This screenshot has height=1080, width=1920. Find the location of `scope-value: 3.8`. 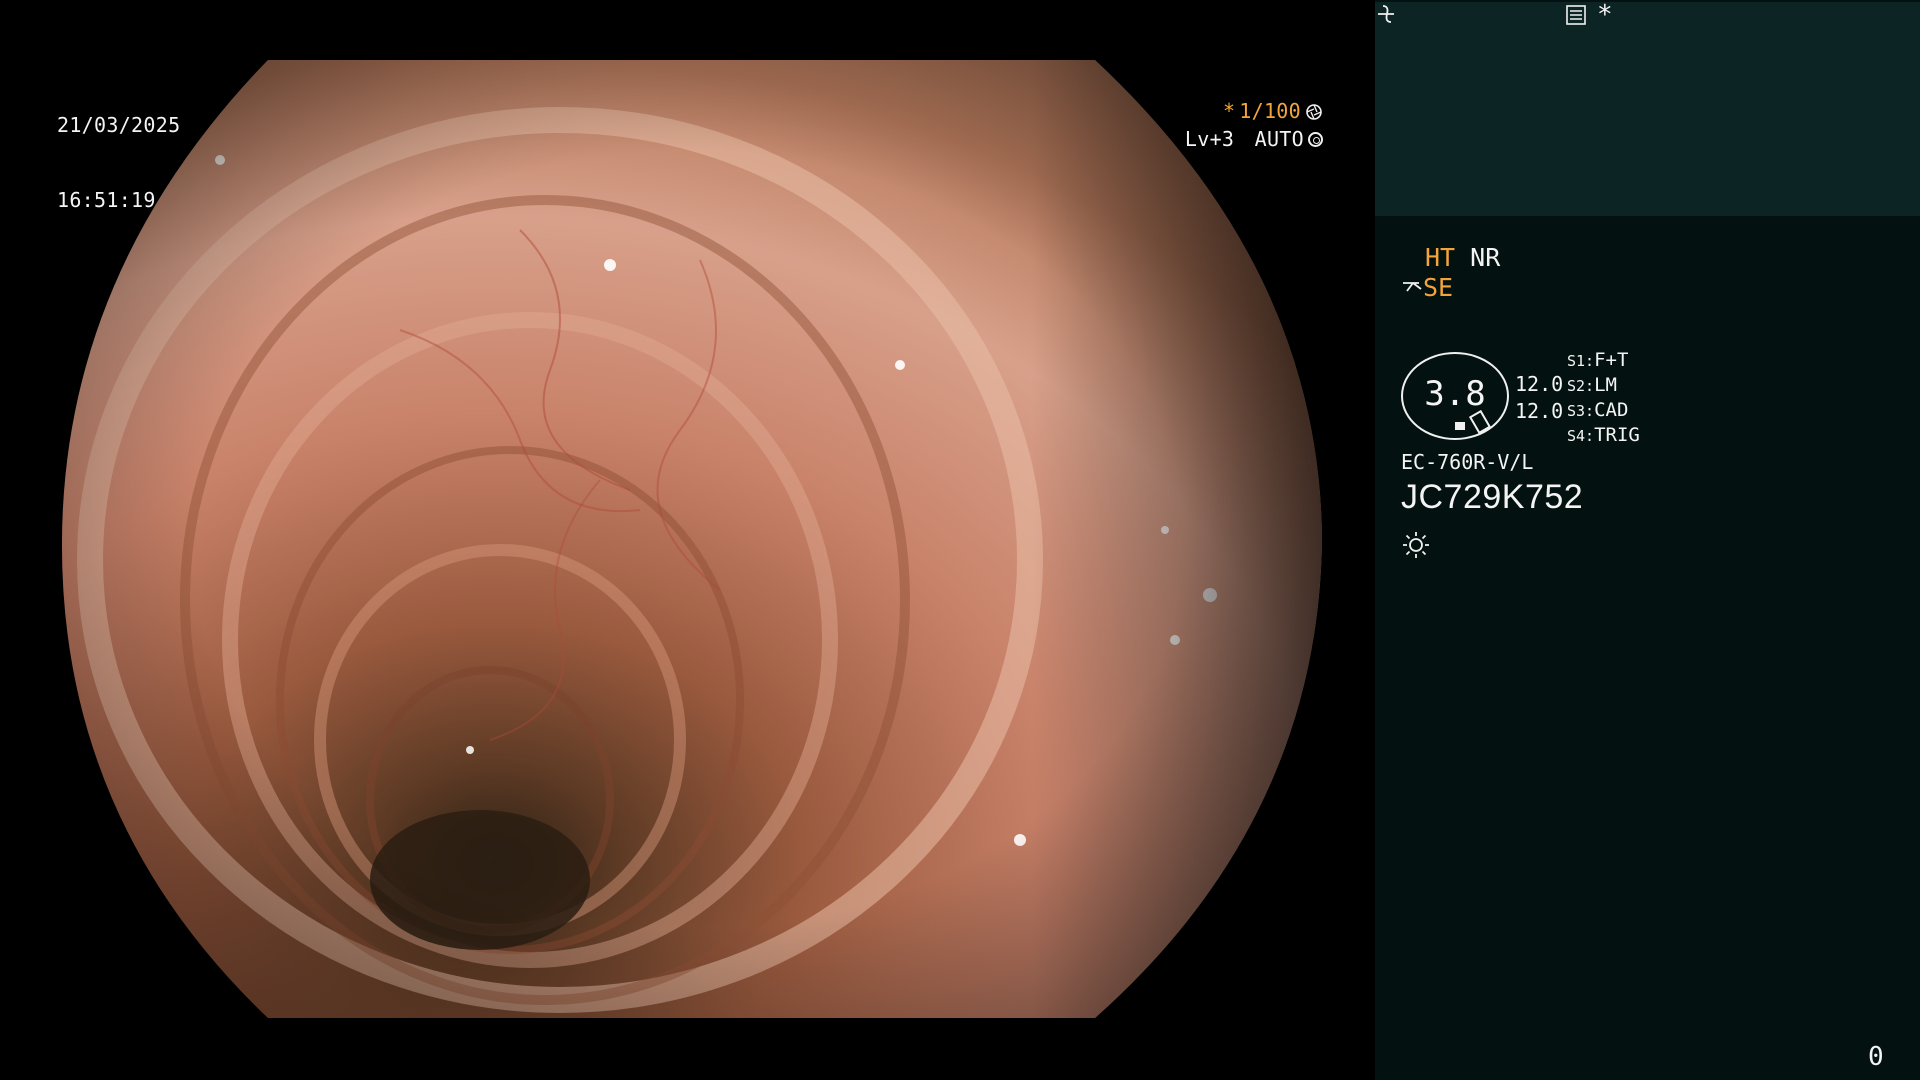

scope-value: 3.8 is located at coordinates (1455, 394).